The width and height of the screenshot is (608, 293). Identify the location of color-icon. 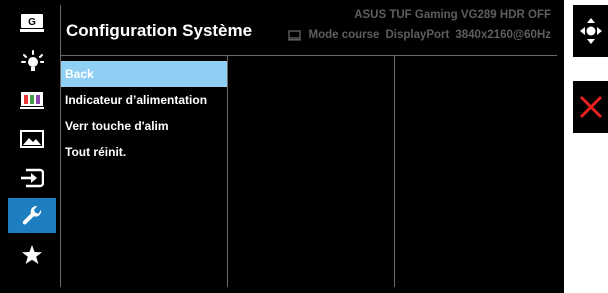
(32, 100).